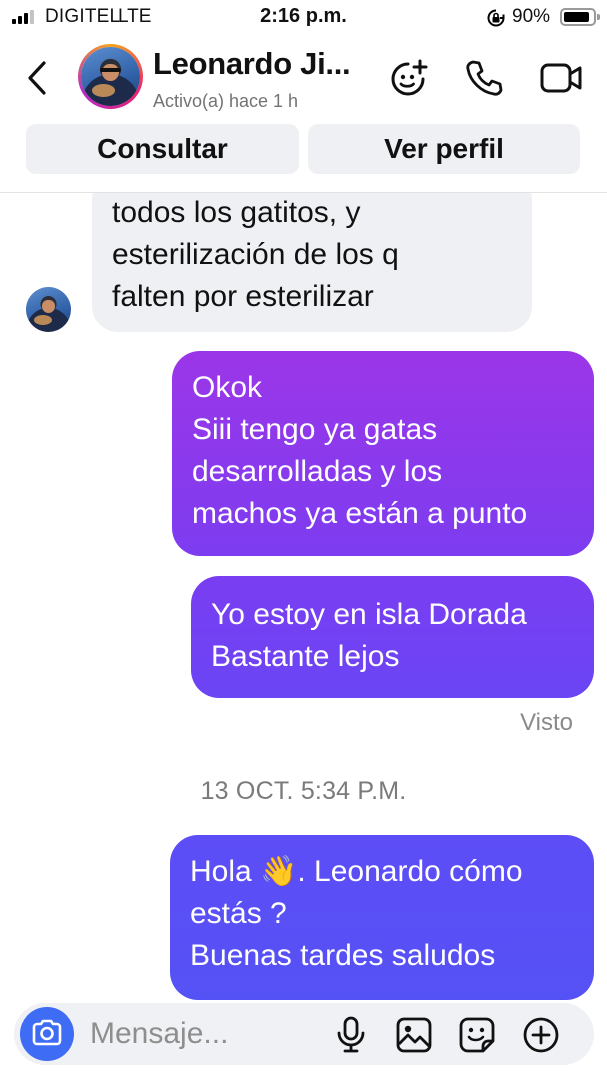 This screenshot has width=607, height=1080. Describe the element at coordinates (303, 791) in the screenshot. I see `date-separator: 13 OCT. 5:34 P.M.` at that location.